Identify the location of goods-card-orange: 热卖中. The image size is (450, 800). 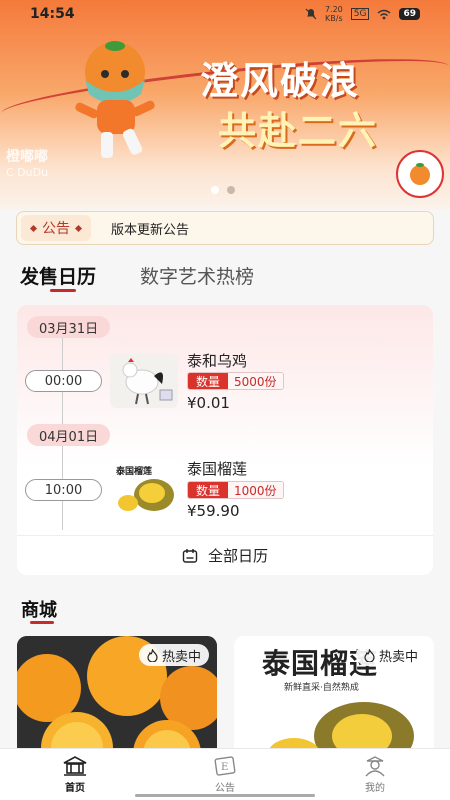
(117, 696).